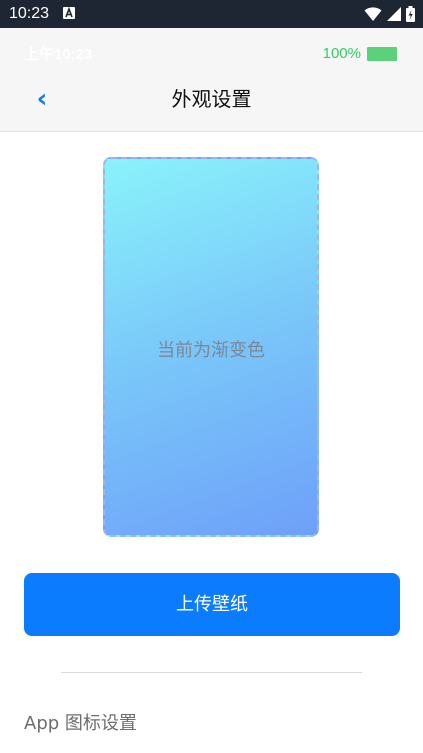  What do you see at coordinates (211, 99) in the screenshot?
I see `page-title: 外观设置` at bounding box center [211, 99].